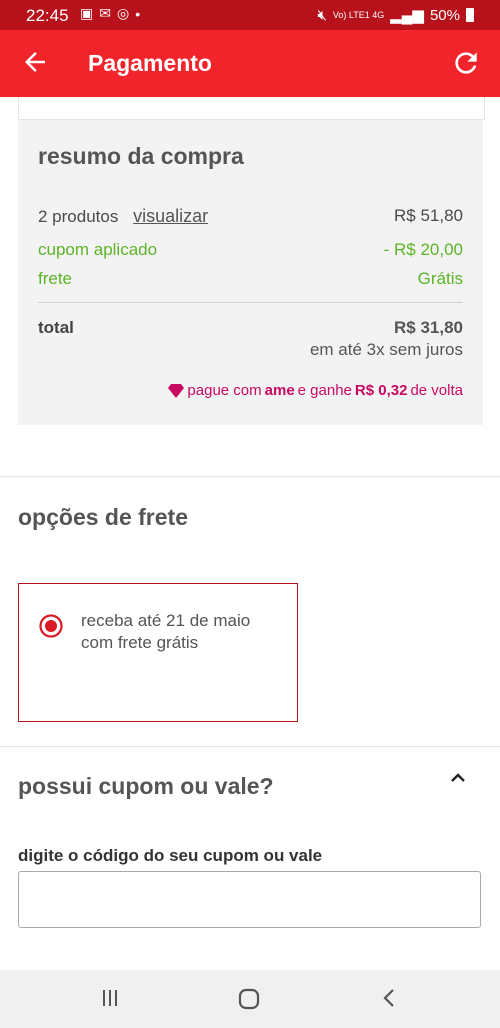 Image resolution: width=500 pixels, height=1028 pixels. I want to click on ame-cashback: pague com ame e ganhe R$ 0,32 de volta, so click(315, 390).